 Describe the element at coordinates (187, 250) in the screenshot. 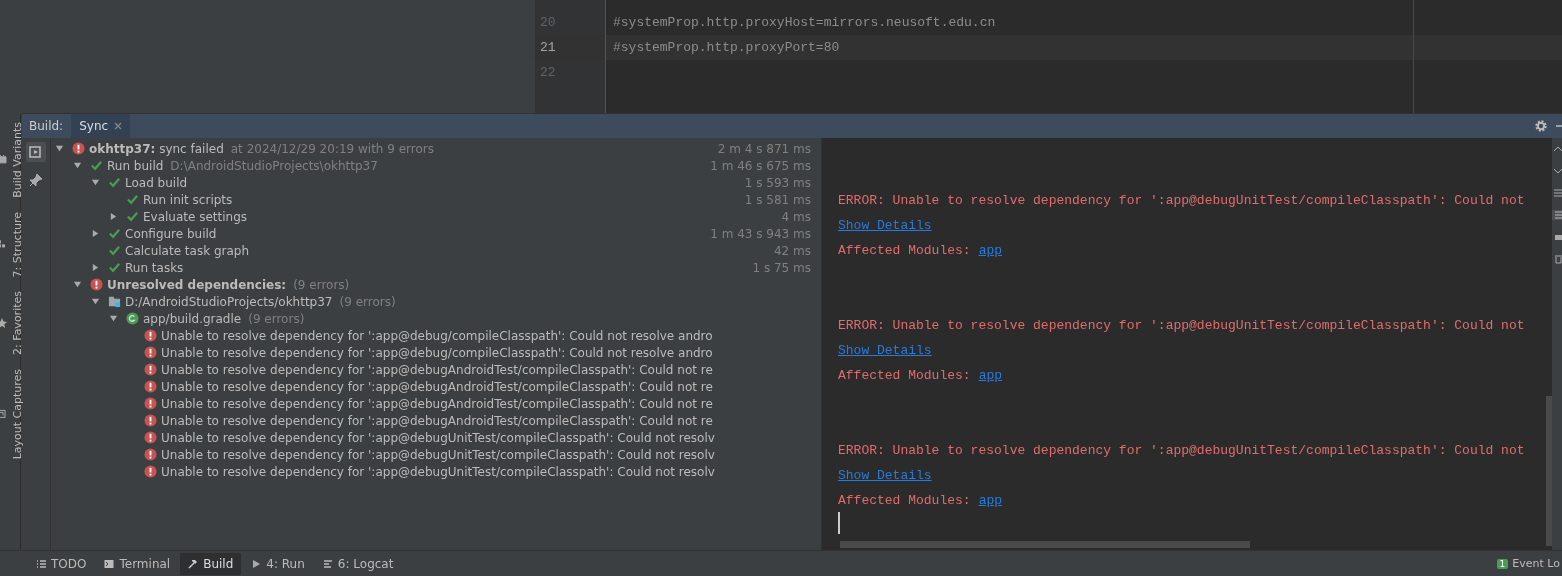

I see `node-label: Calculate task graph` at that location.